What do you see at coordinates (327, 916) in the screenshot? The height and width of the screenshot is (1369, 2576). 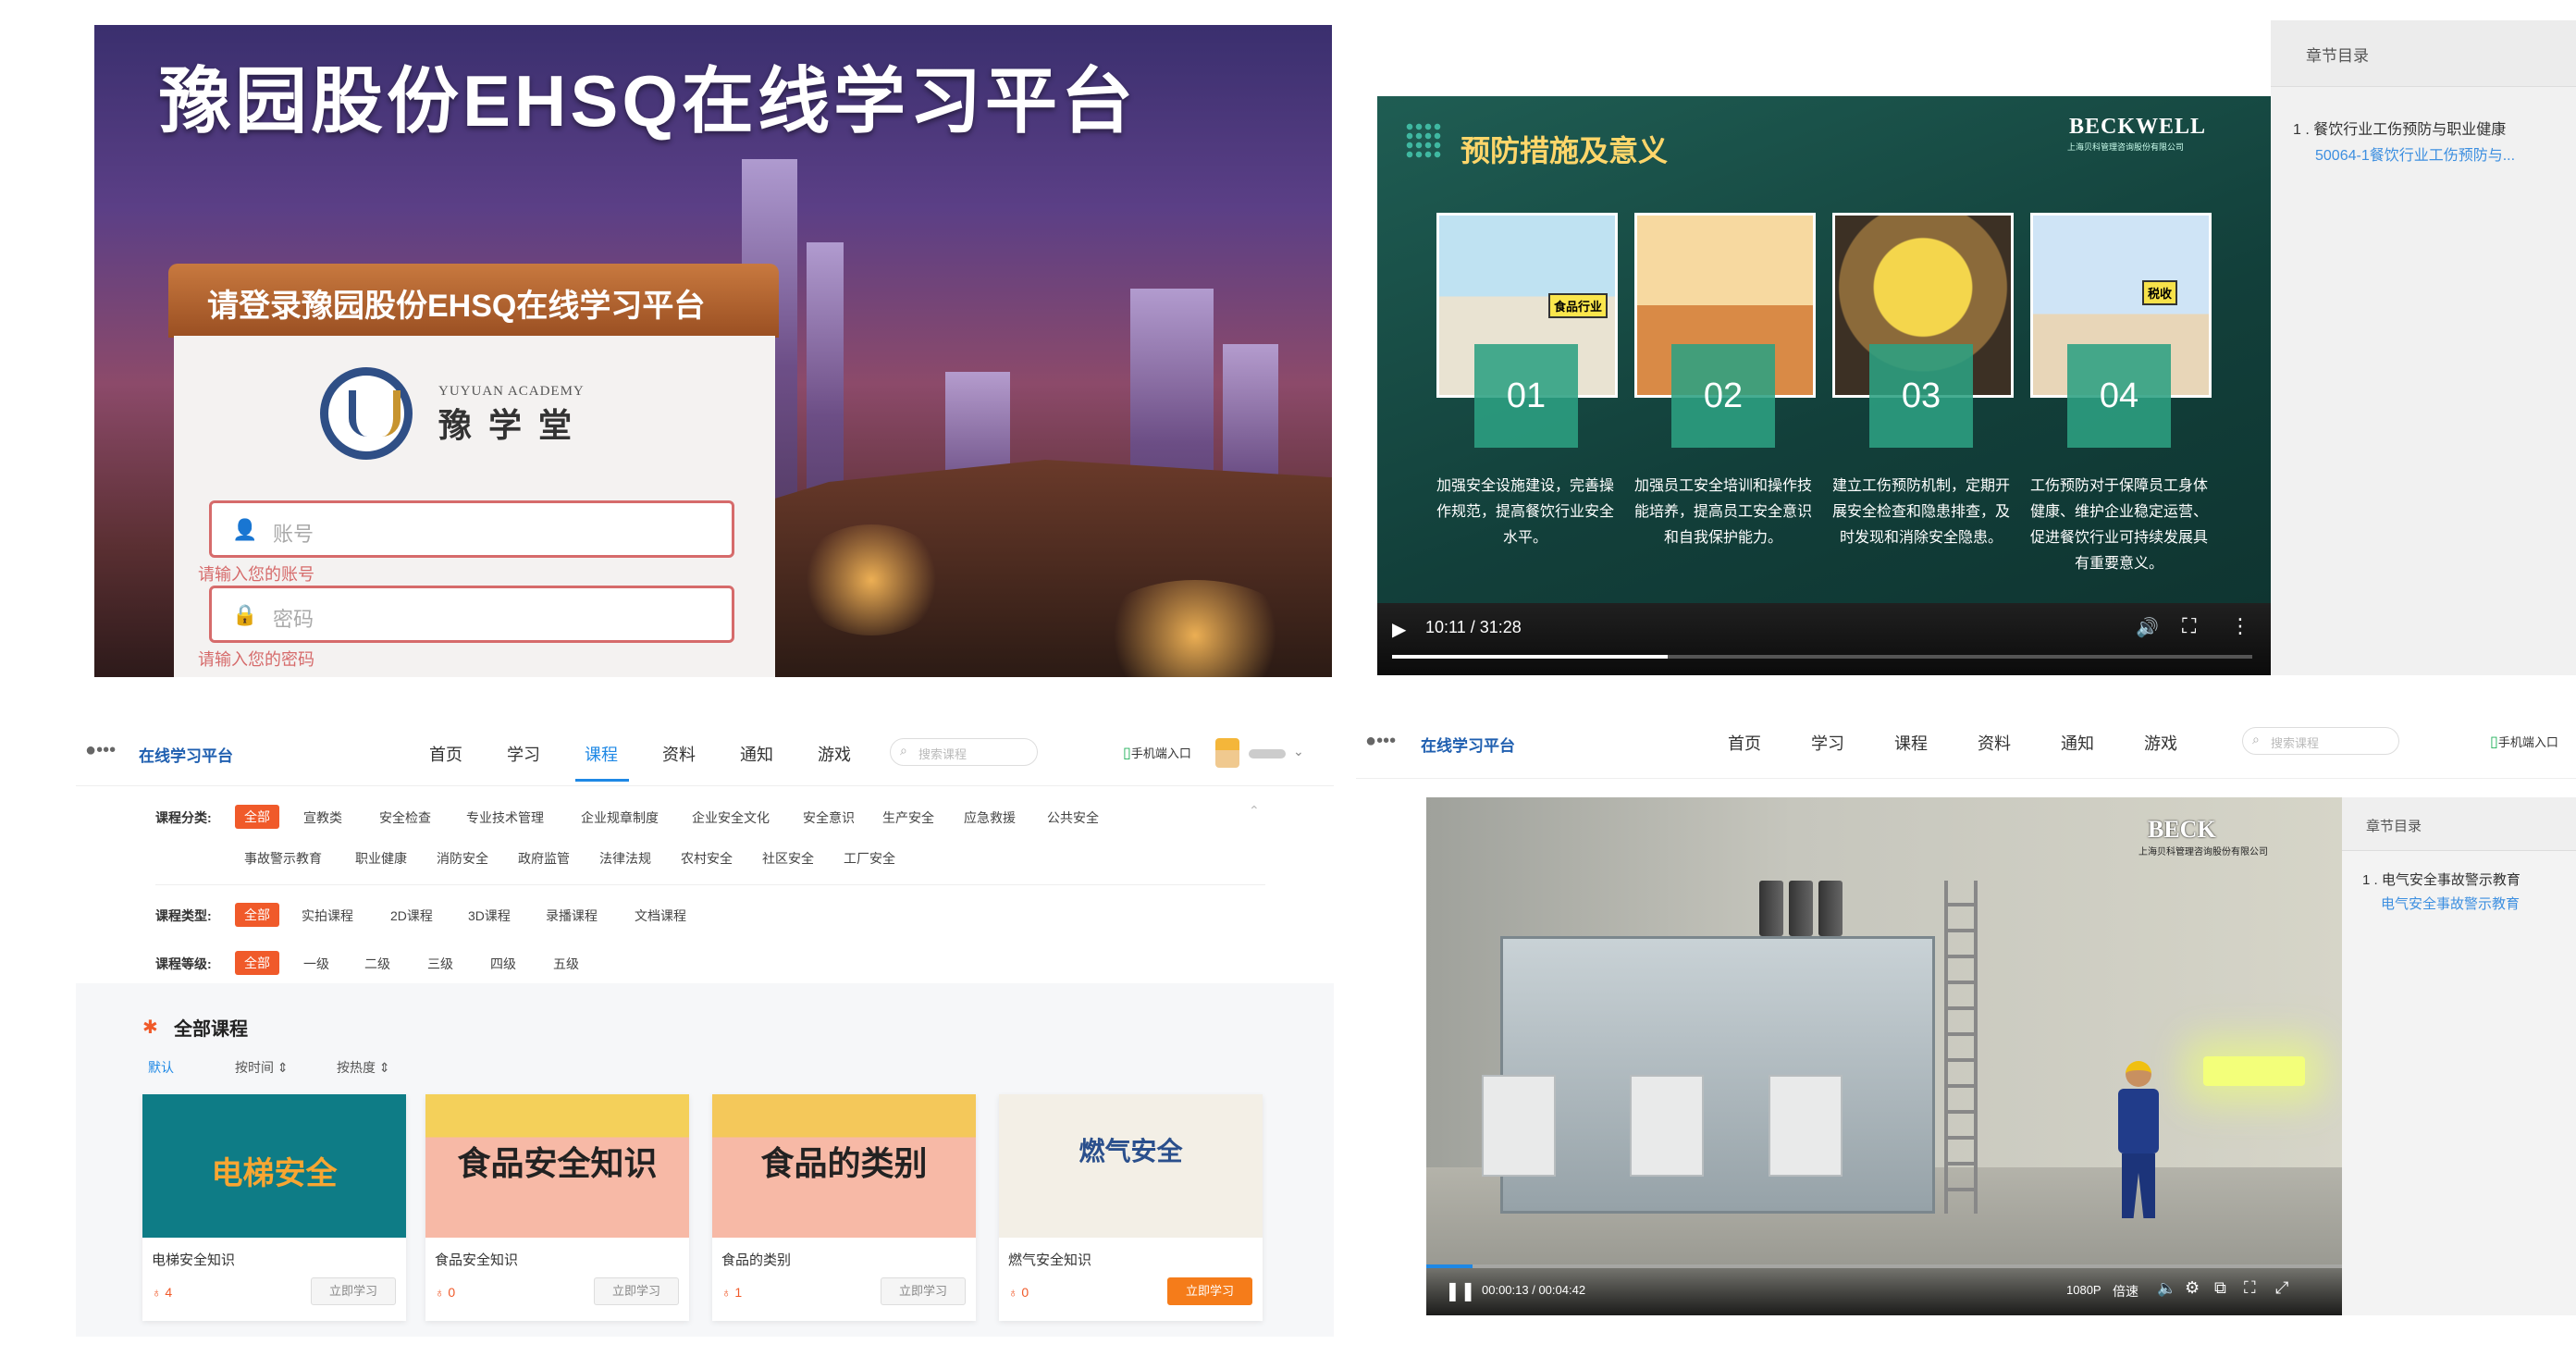 I see `type-chip: 实拍课程` at bounding box center [327, 916].